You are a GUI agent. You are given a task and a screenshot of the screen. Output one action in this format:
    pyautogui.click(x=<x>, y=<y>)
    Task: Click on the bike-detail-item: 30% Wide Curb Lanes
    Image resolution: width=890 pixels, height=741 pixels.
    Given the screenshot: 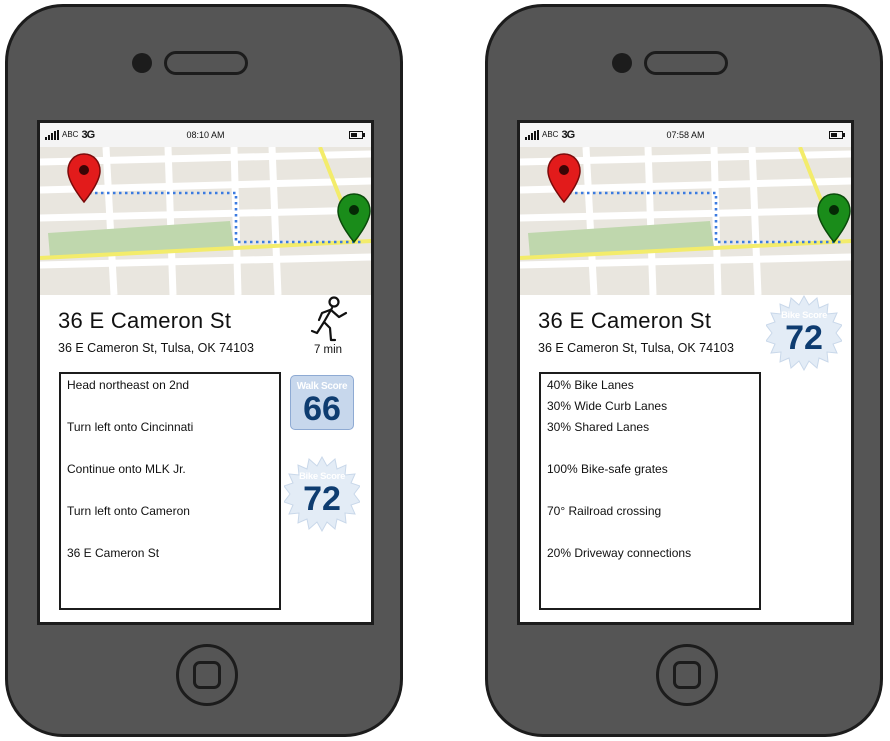 What is the action you would take?
    pyautogui.click(x=607, y=406)
    